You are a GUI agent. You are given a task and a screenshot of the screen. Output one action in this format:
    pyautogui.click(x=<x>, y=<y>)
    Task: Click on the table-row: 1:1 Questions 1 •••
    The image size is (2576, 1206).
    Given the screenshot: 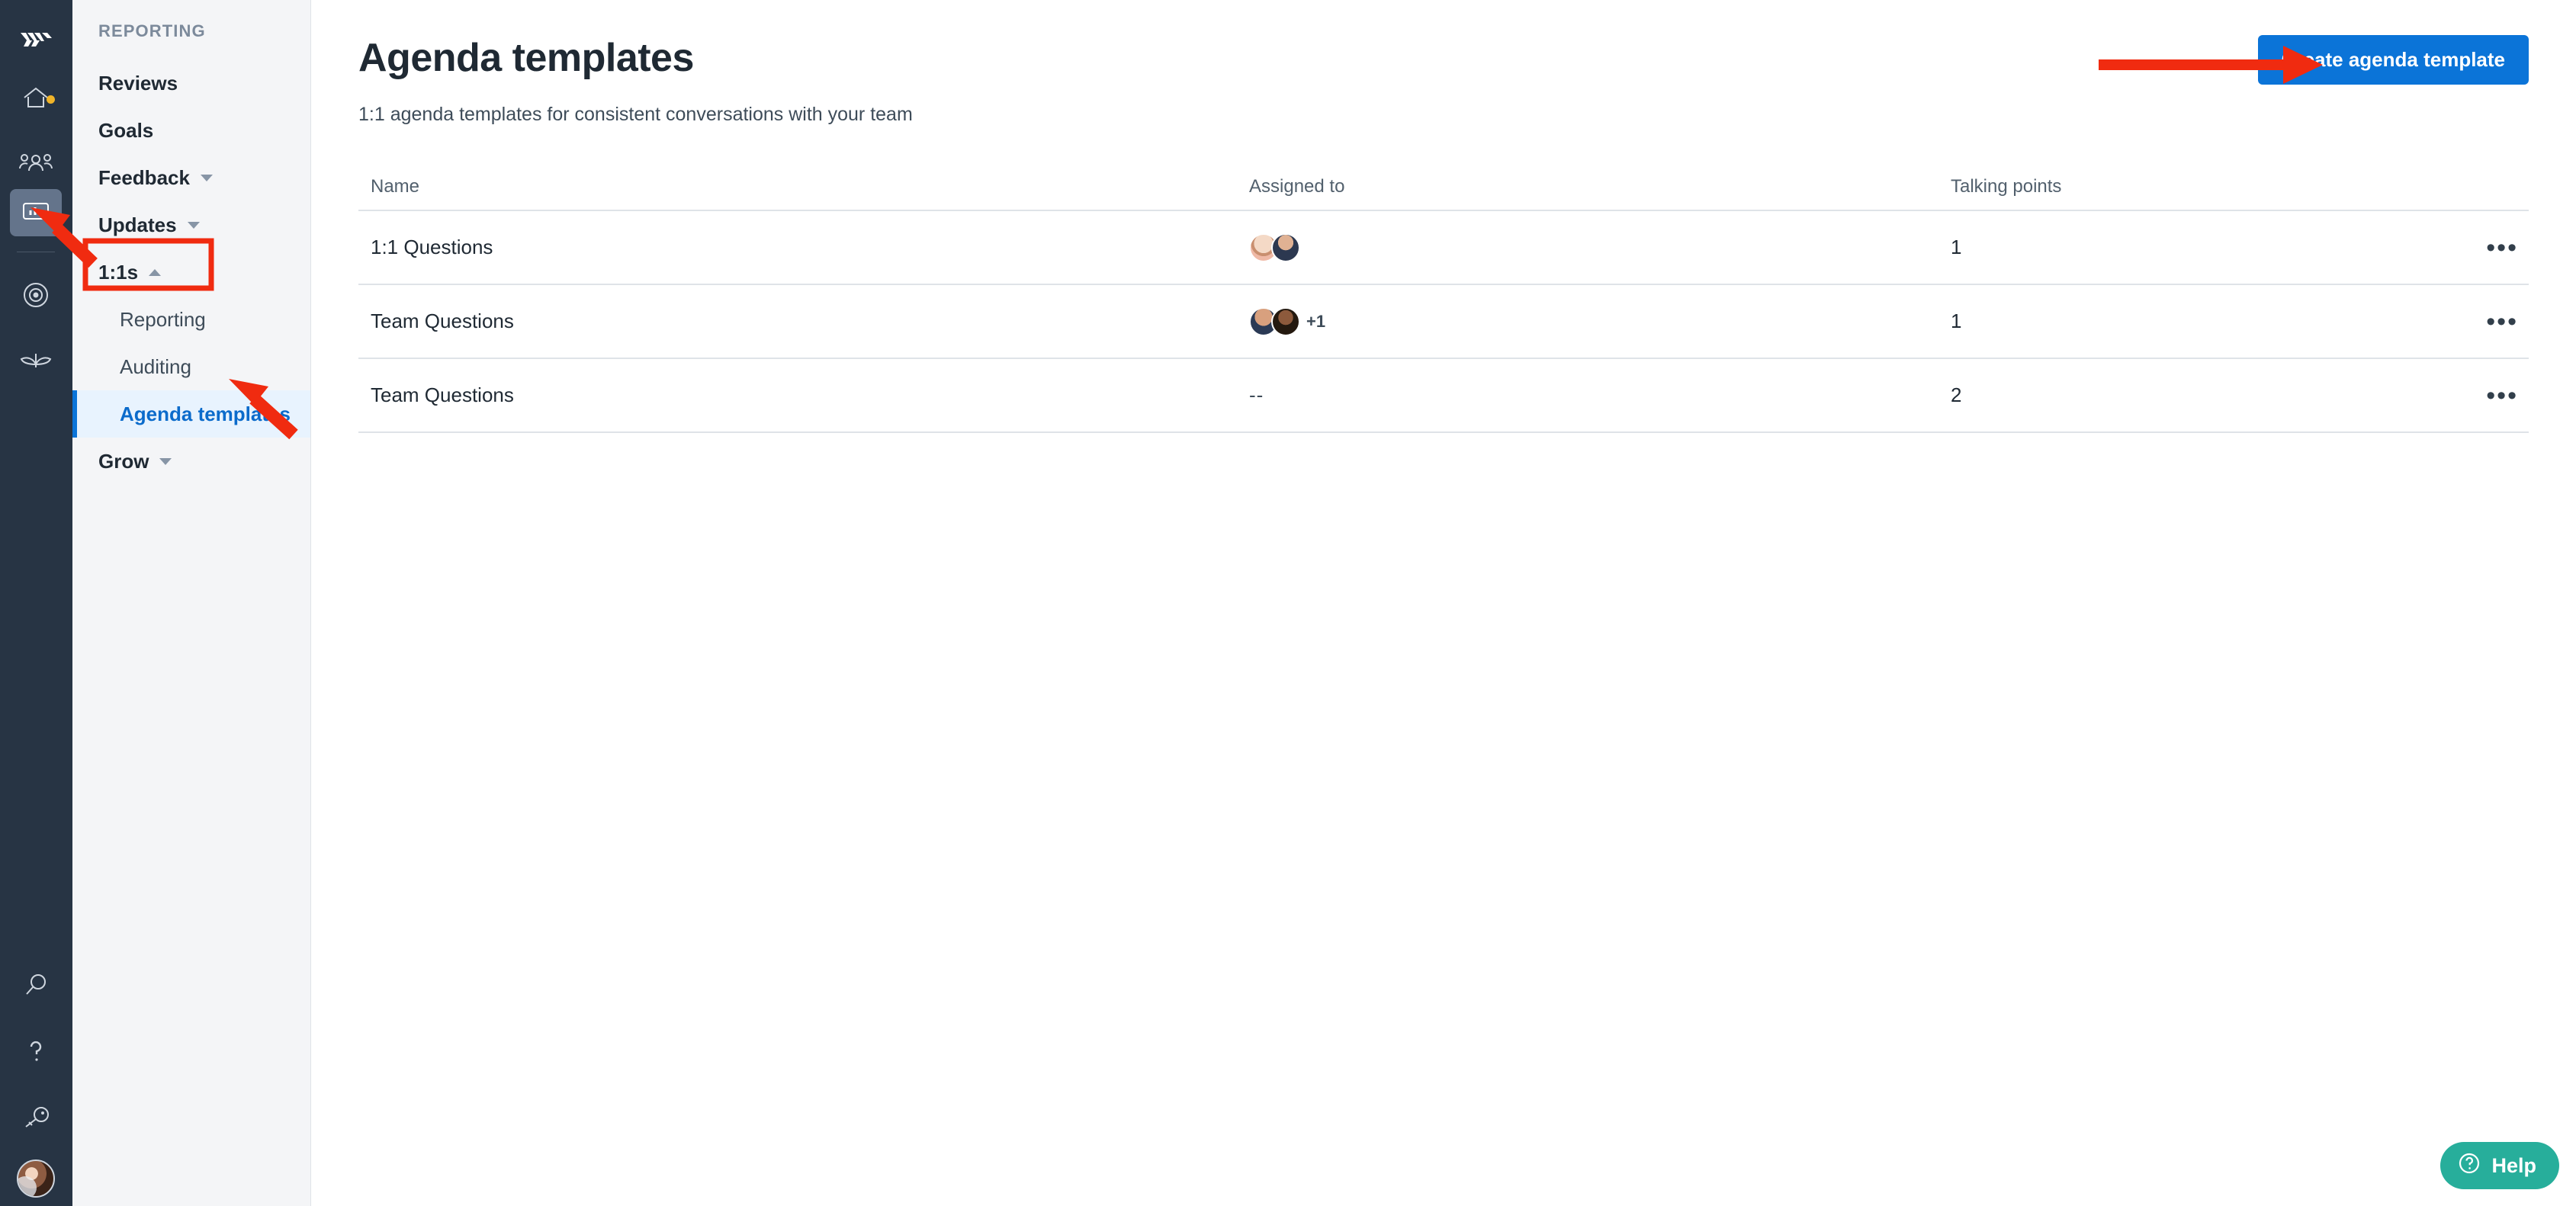 What is the action you would take?
    pyautogui.click(x=1443, y=248)
    